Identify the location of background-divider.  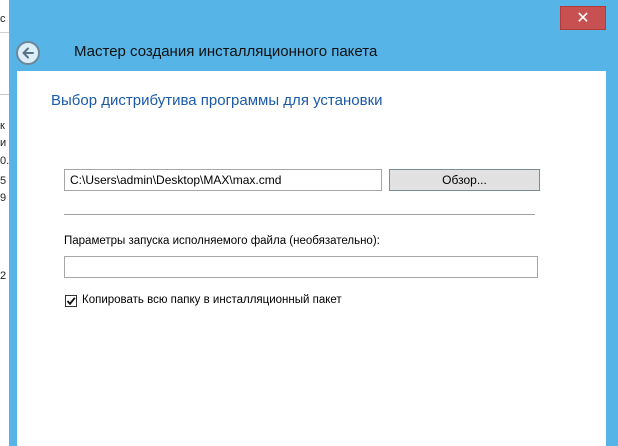
(4, 94).